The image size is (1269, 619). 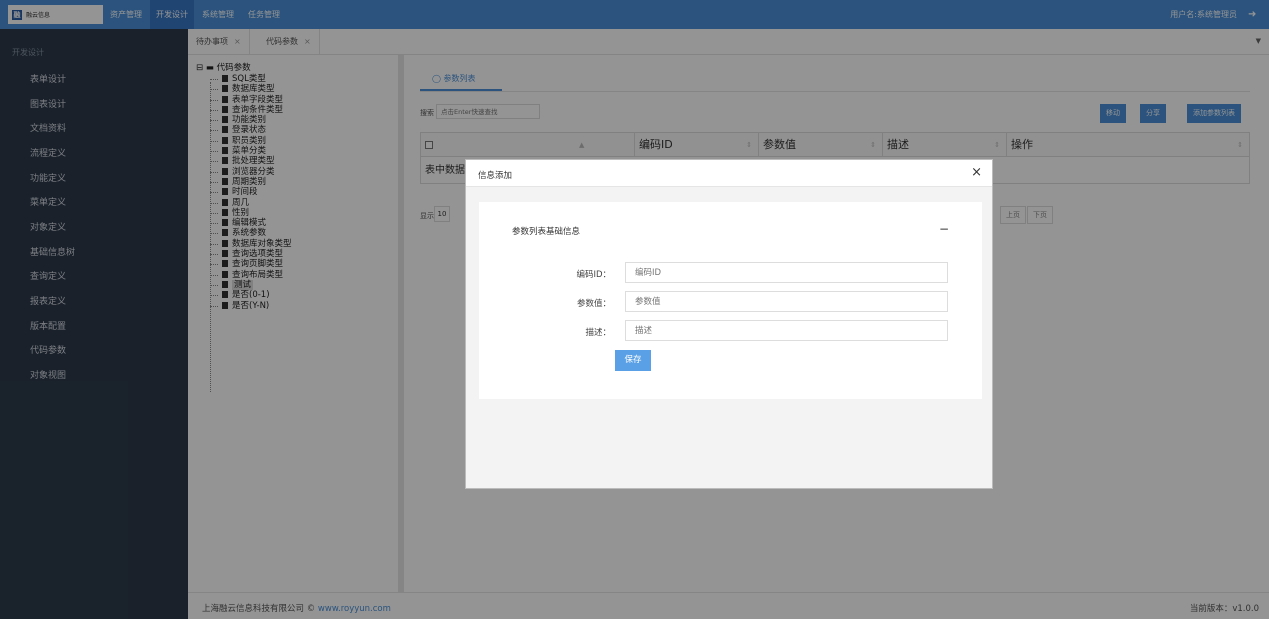 I want to click on section-title: 参数列表基础信息, so click(x=546, y=232).